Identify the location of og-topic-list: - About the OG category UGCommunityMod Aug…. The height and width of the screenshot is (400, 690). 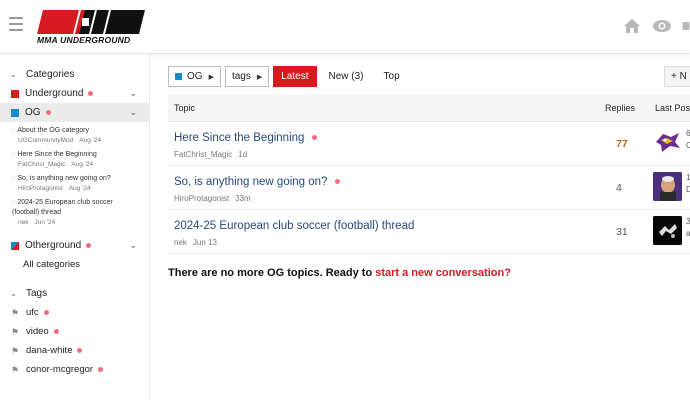
(74, 177).